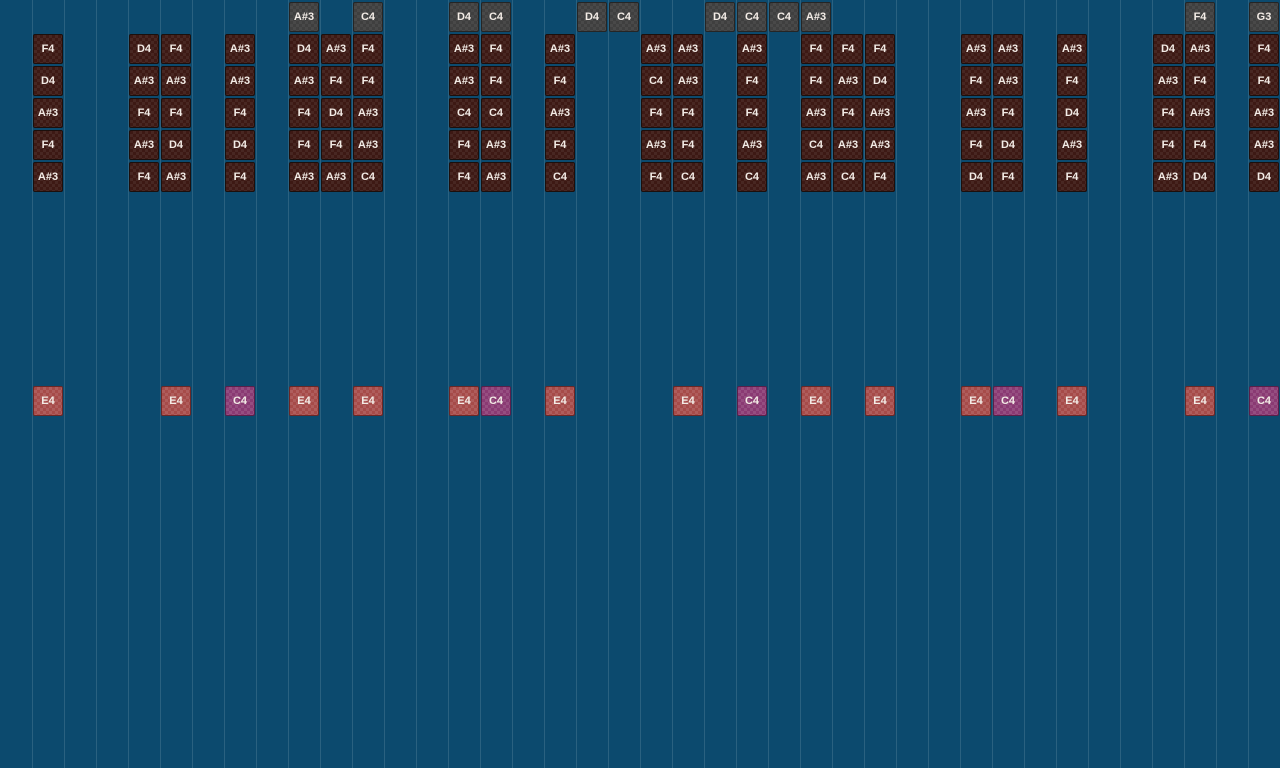 The image size is (1280, 768). What do you see at coordinates (816, 17) in the screenshot?
I see `grey-note-block: A#3` at bounding box center [816, 17].